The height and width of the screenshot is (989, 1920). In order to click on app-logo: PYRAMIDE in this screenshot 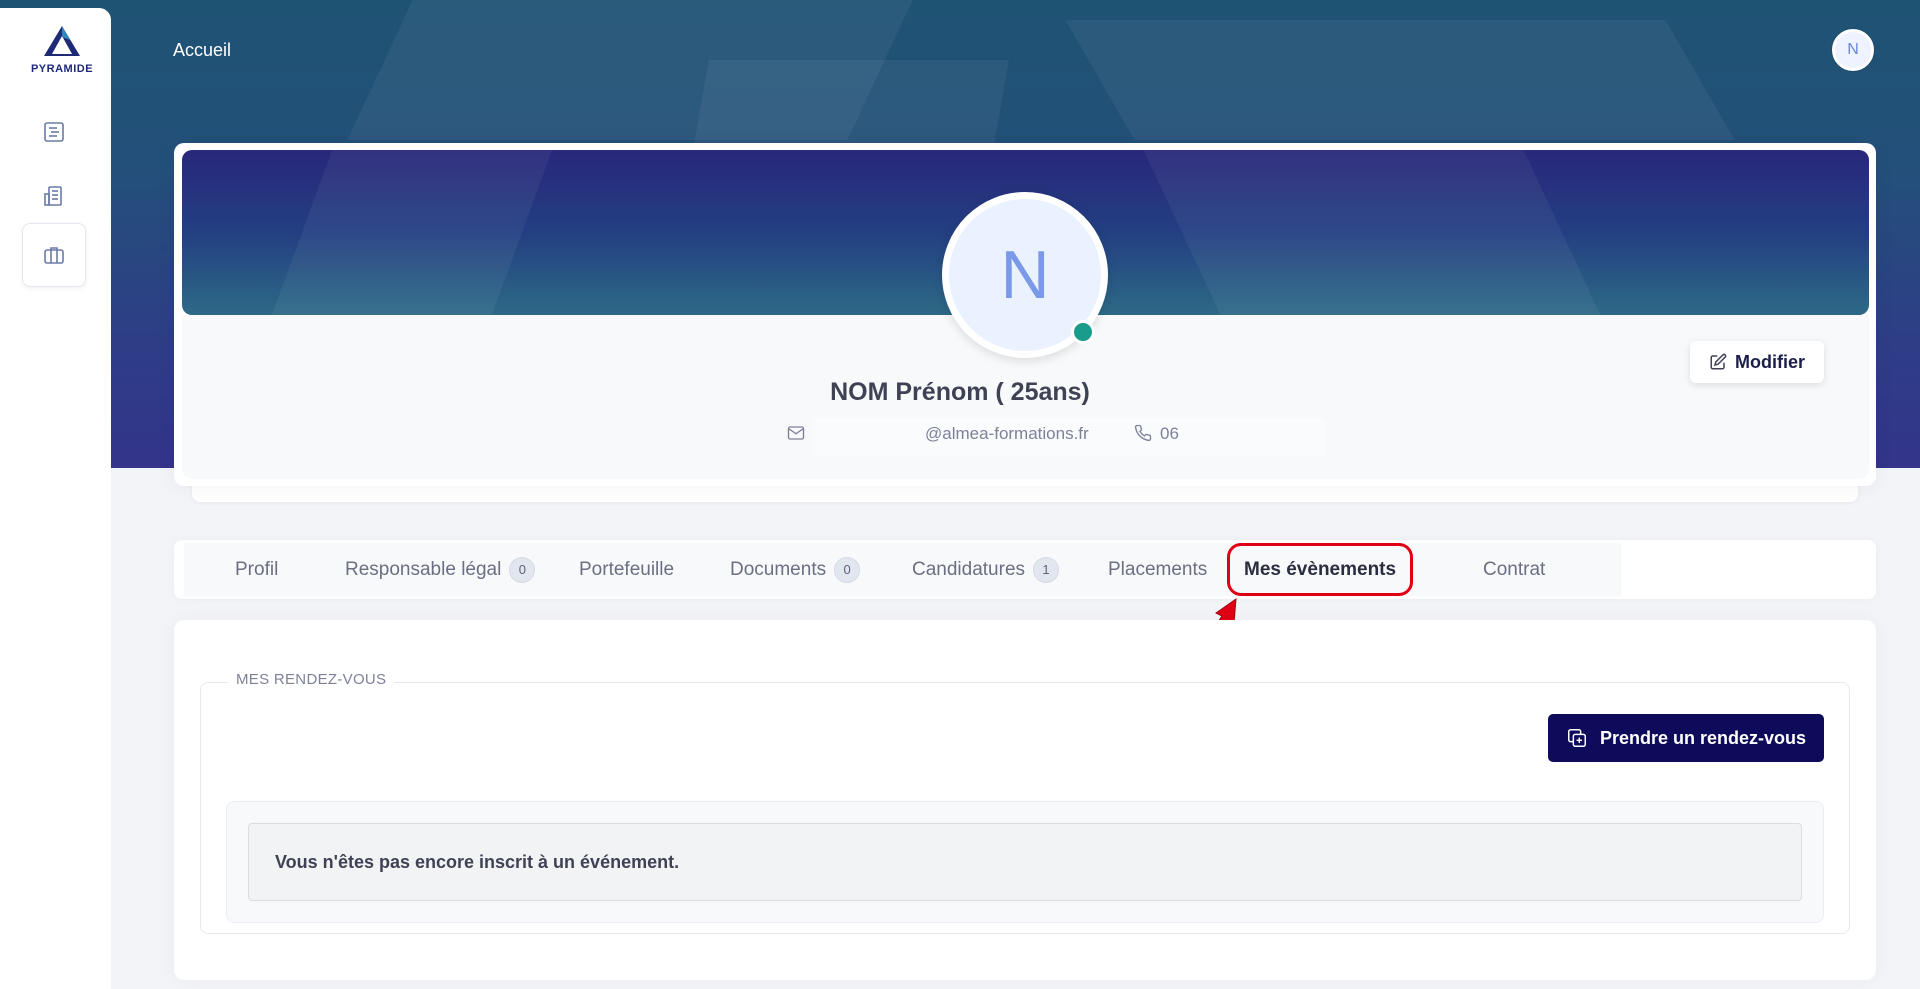, I will do `click(62, 52)`.